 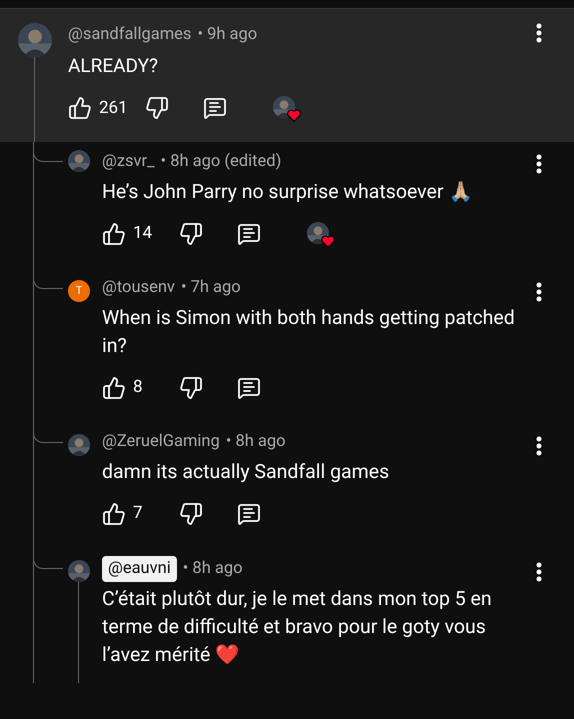 I want to click on timestamp: • 7h ago, so click(x=210, y=288).